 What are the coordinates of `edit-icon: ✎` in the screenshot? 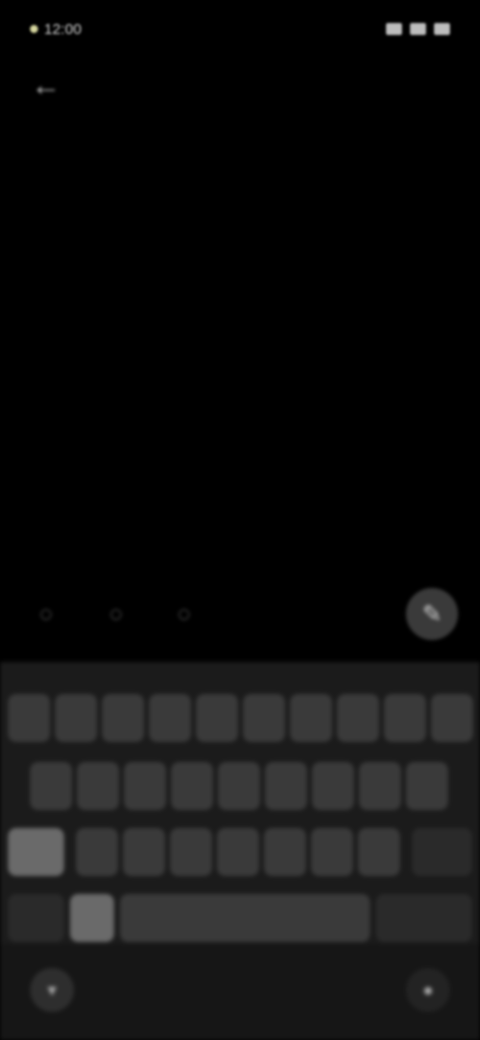 It's located at (432, 614).